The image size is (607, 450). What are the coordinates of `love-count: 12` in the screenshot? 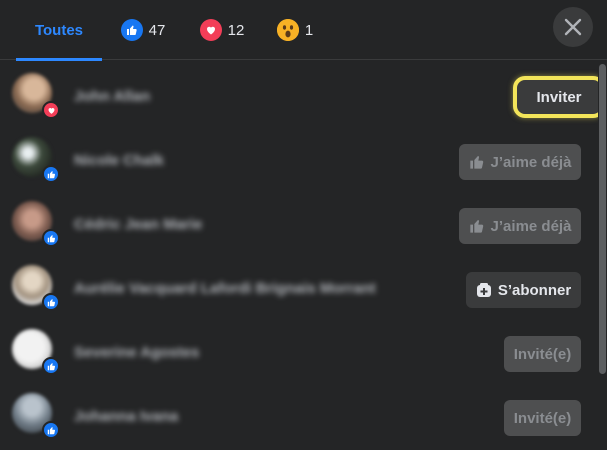 It's located at (236, 30).